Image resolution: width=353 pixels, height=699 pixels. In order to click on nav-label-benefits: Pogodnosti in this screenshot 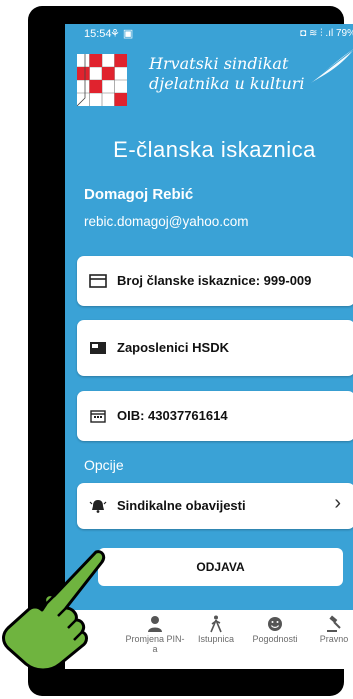, I will do `click(275, 639)`.